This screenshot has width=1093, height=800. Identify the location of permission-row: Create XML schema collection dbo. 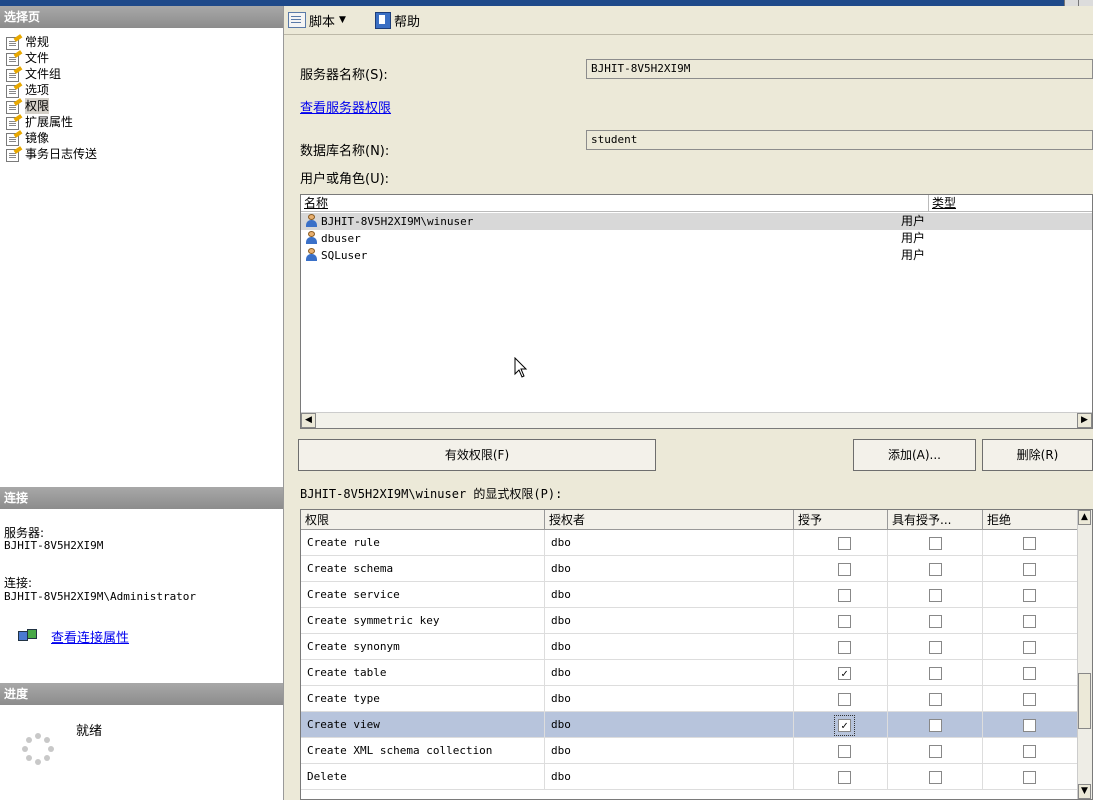
(690, 751).